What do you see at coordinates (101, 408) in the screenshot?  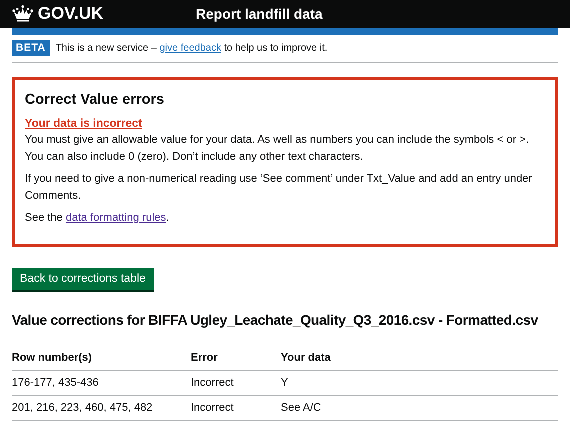 I see `table-cell: 201, 216, 223, 460, 475, 482` at bounding box center [101, 408].